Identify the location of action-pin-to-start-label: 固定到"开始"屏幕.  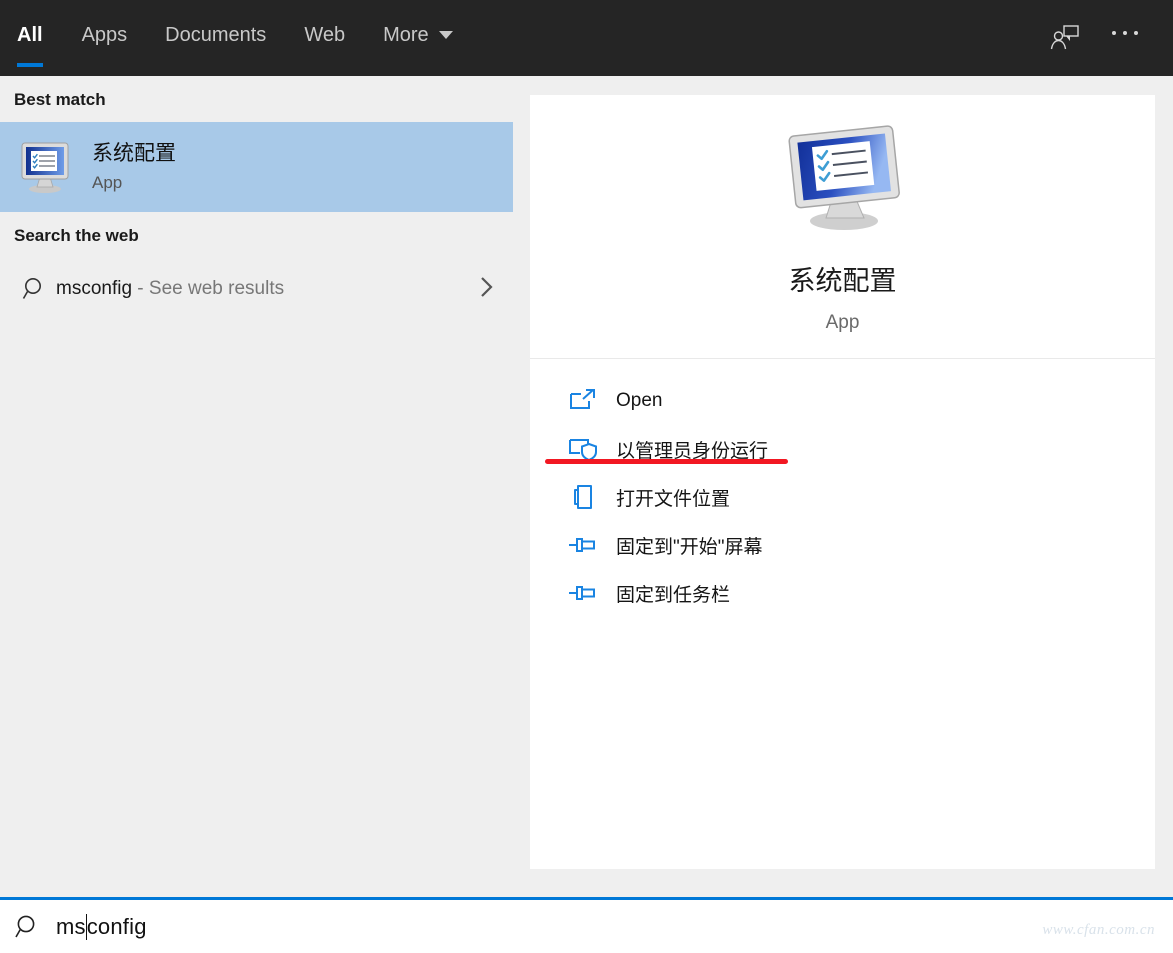
(689, 547).